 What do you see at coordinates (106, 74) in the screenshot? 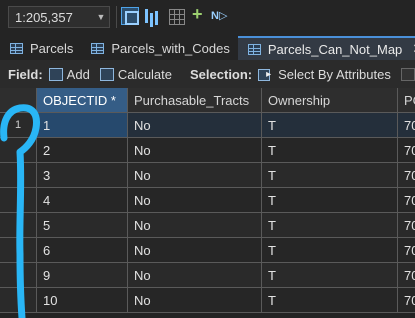
I see `calculator-icon` at bounding box center [106, 74].